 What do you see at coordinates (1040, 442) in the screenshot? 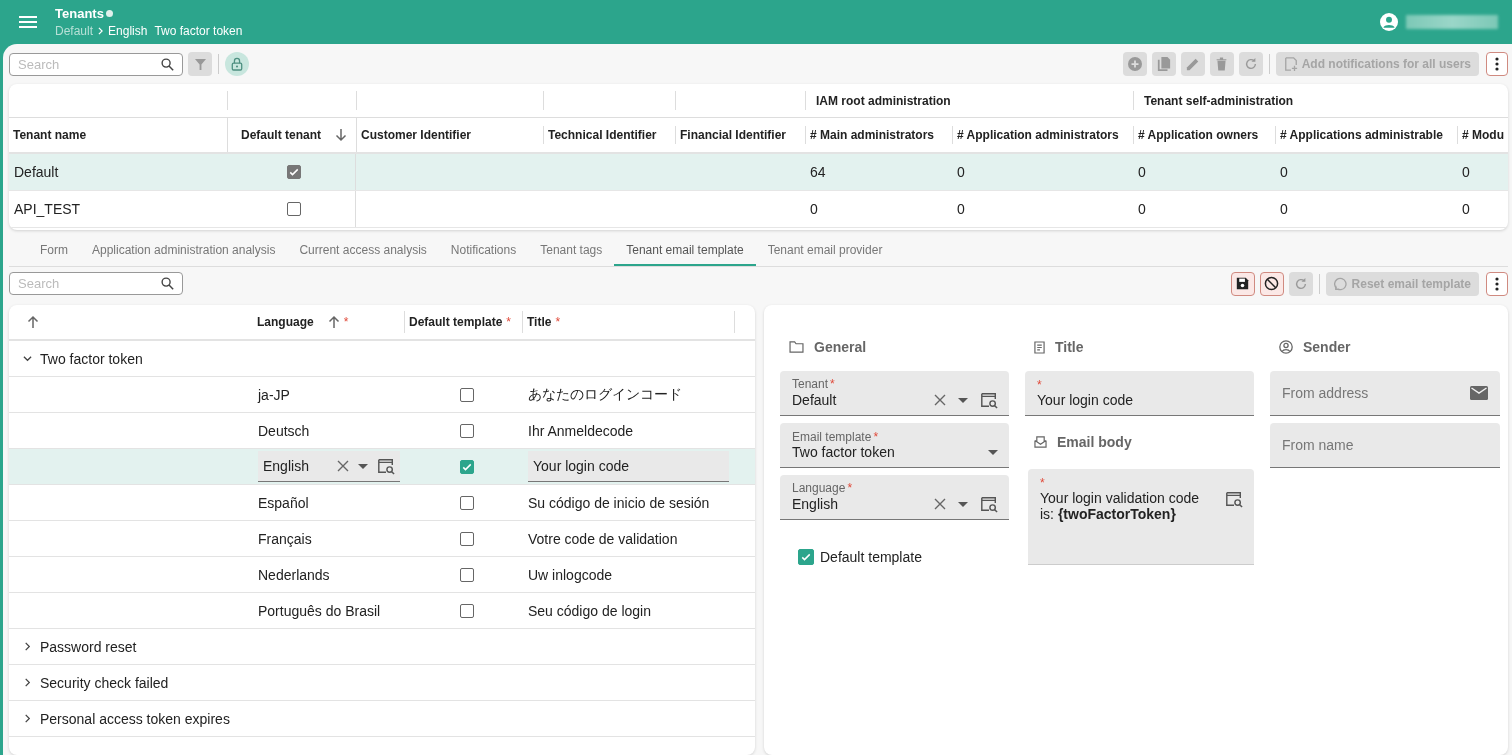
I see `envelope-icon` at bounding box center [1040, 442].